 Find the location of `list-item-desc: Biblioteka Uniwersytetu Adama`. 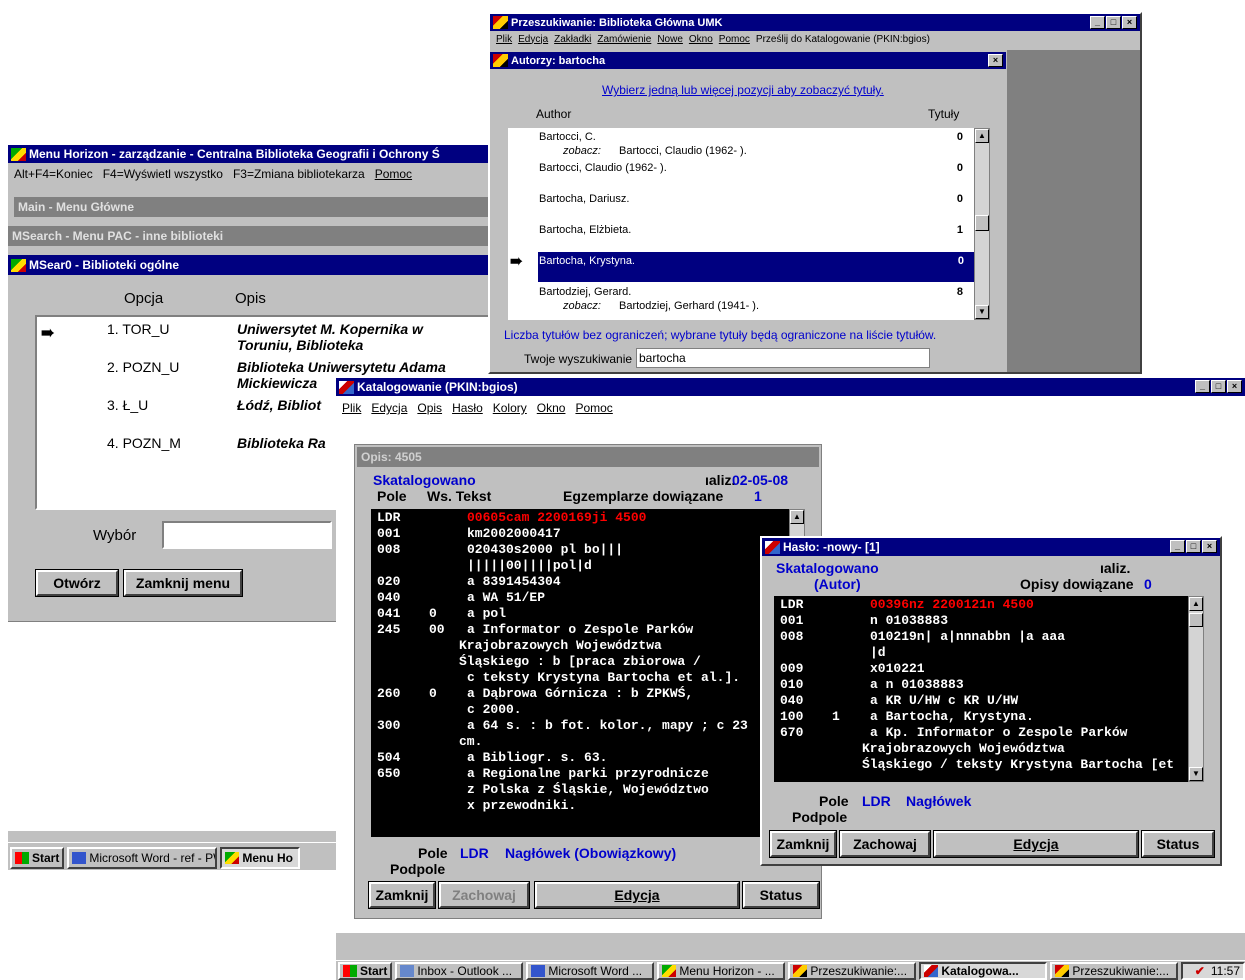

list-item-desc: Biblioteka Uniwersytetu Adama is located at coordinates (341, 367).